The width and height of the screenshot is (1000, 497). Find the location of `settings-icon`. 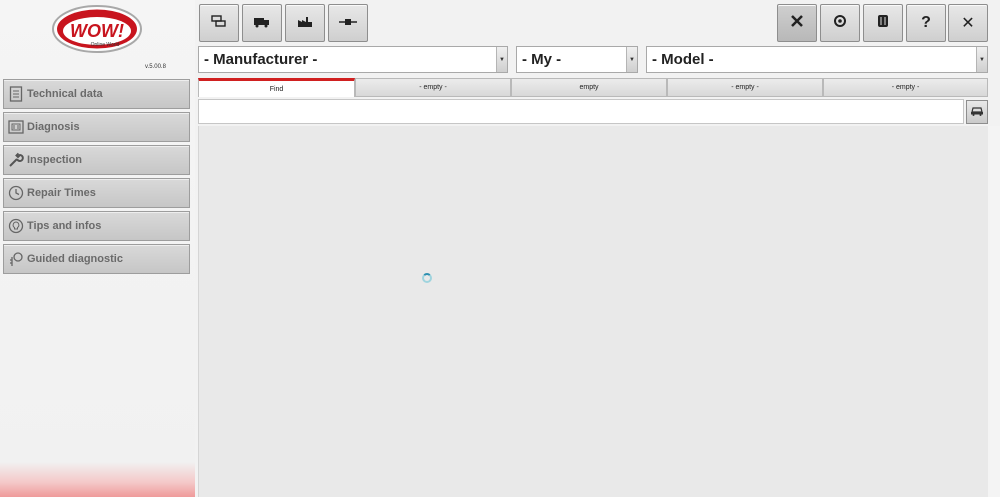

settings-icon is located at coordinates (840, 23).